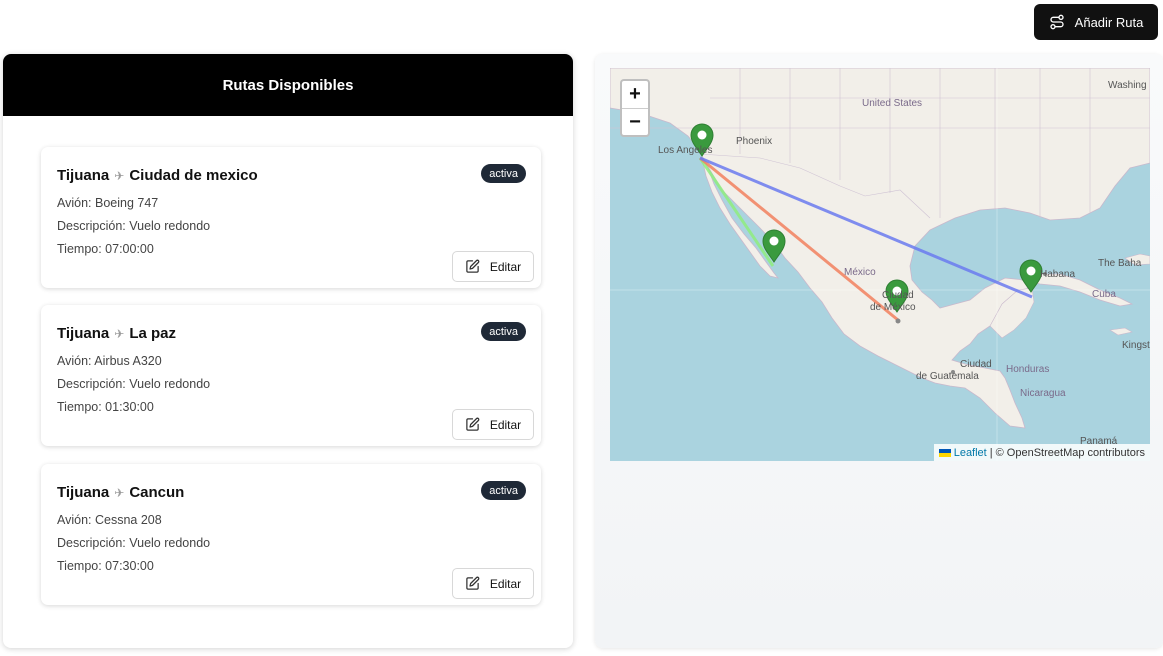 This screenshot has width=1163, height=656. I want to click on route-destination: Ciudad de mexico, so click(193, 175).